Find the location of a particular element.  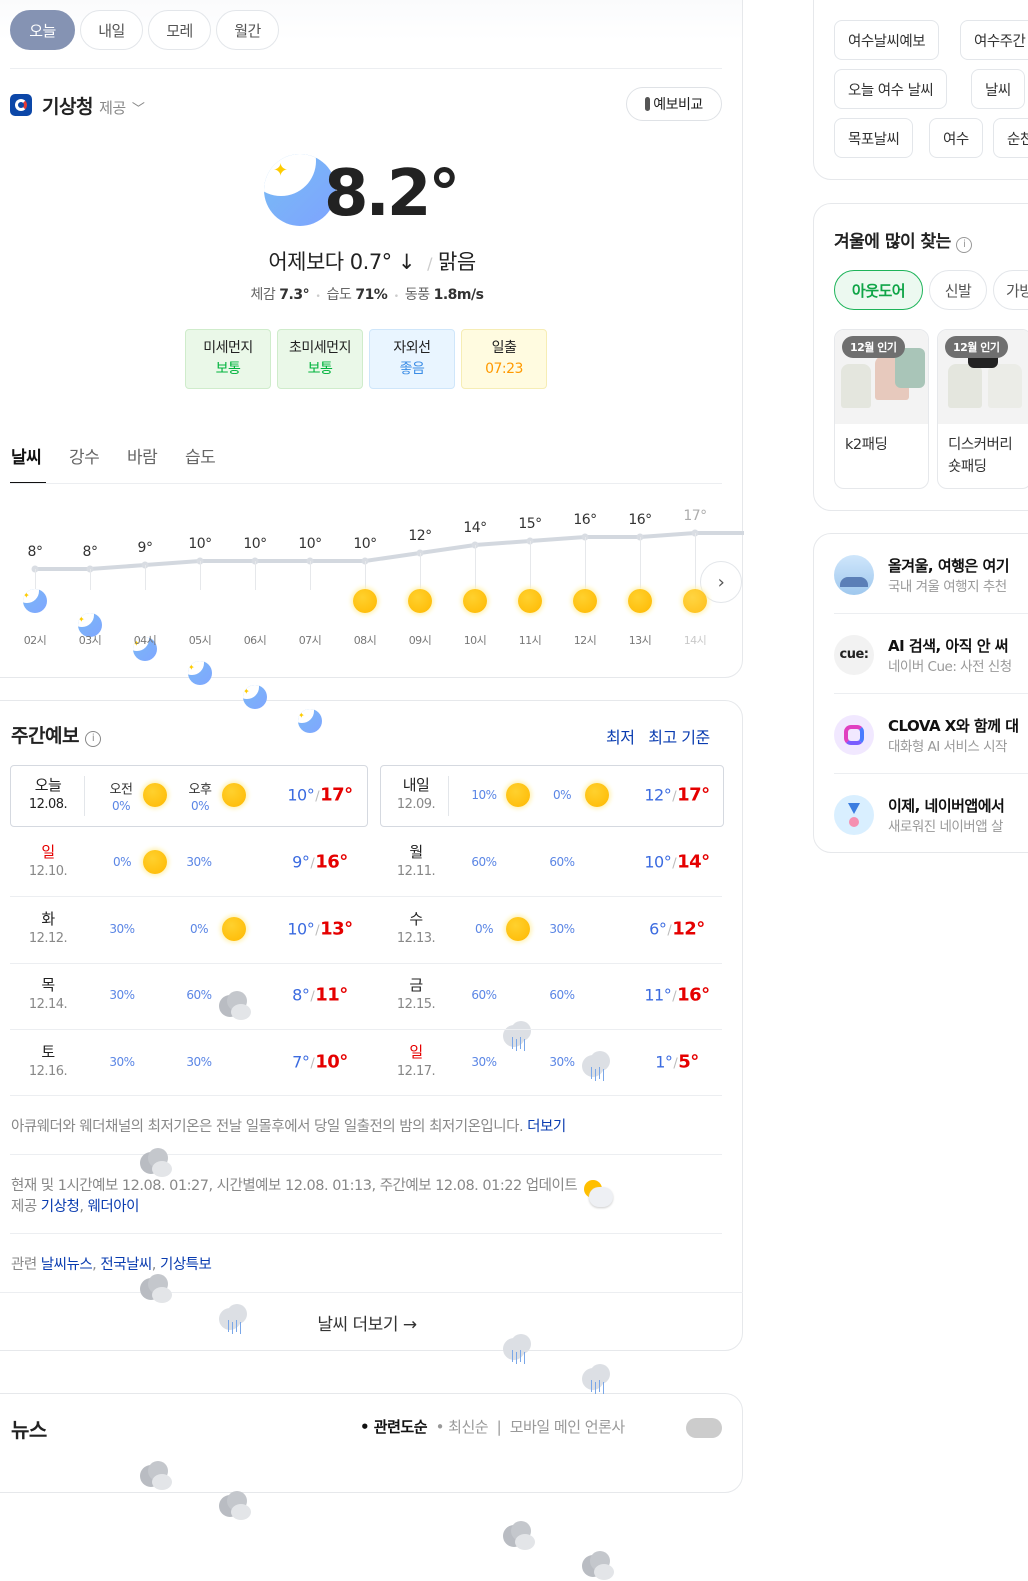

more-weather-button: 날씨 더보기 → is located at coordinates (367, 1322).